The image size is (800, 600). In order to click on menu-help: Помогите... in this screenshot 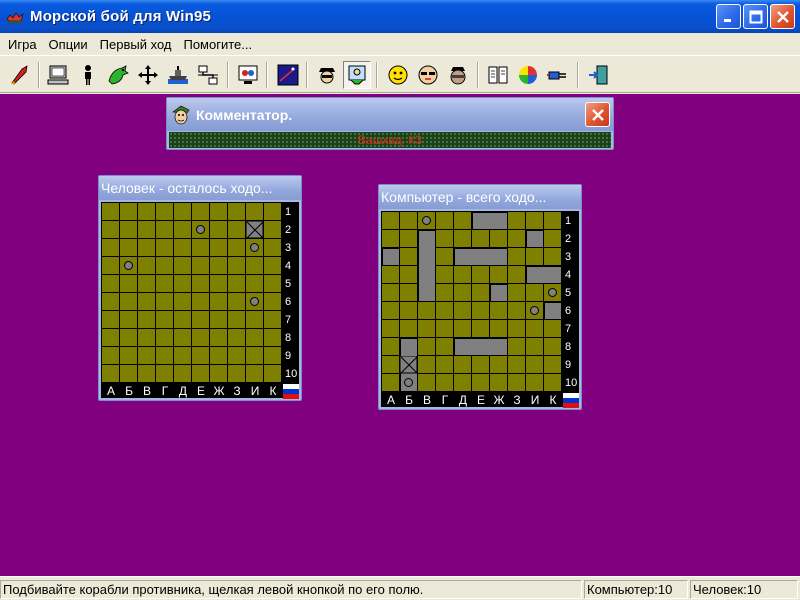, I will do `click(217, 44)`.